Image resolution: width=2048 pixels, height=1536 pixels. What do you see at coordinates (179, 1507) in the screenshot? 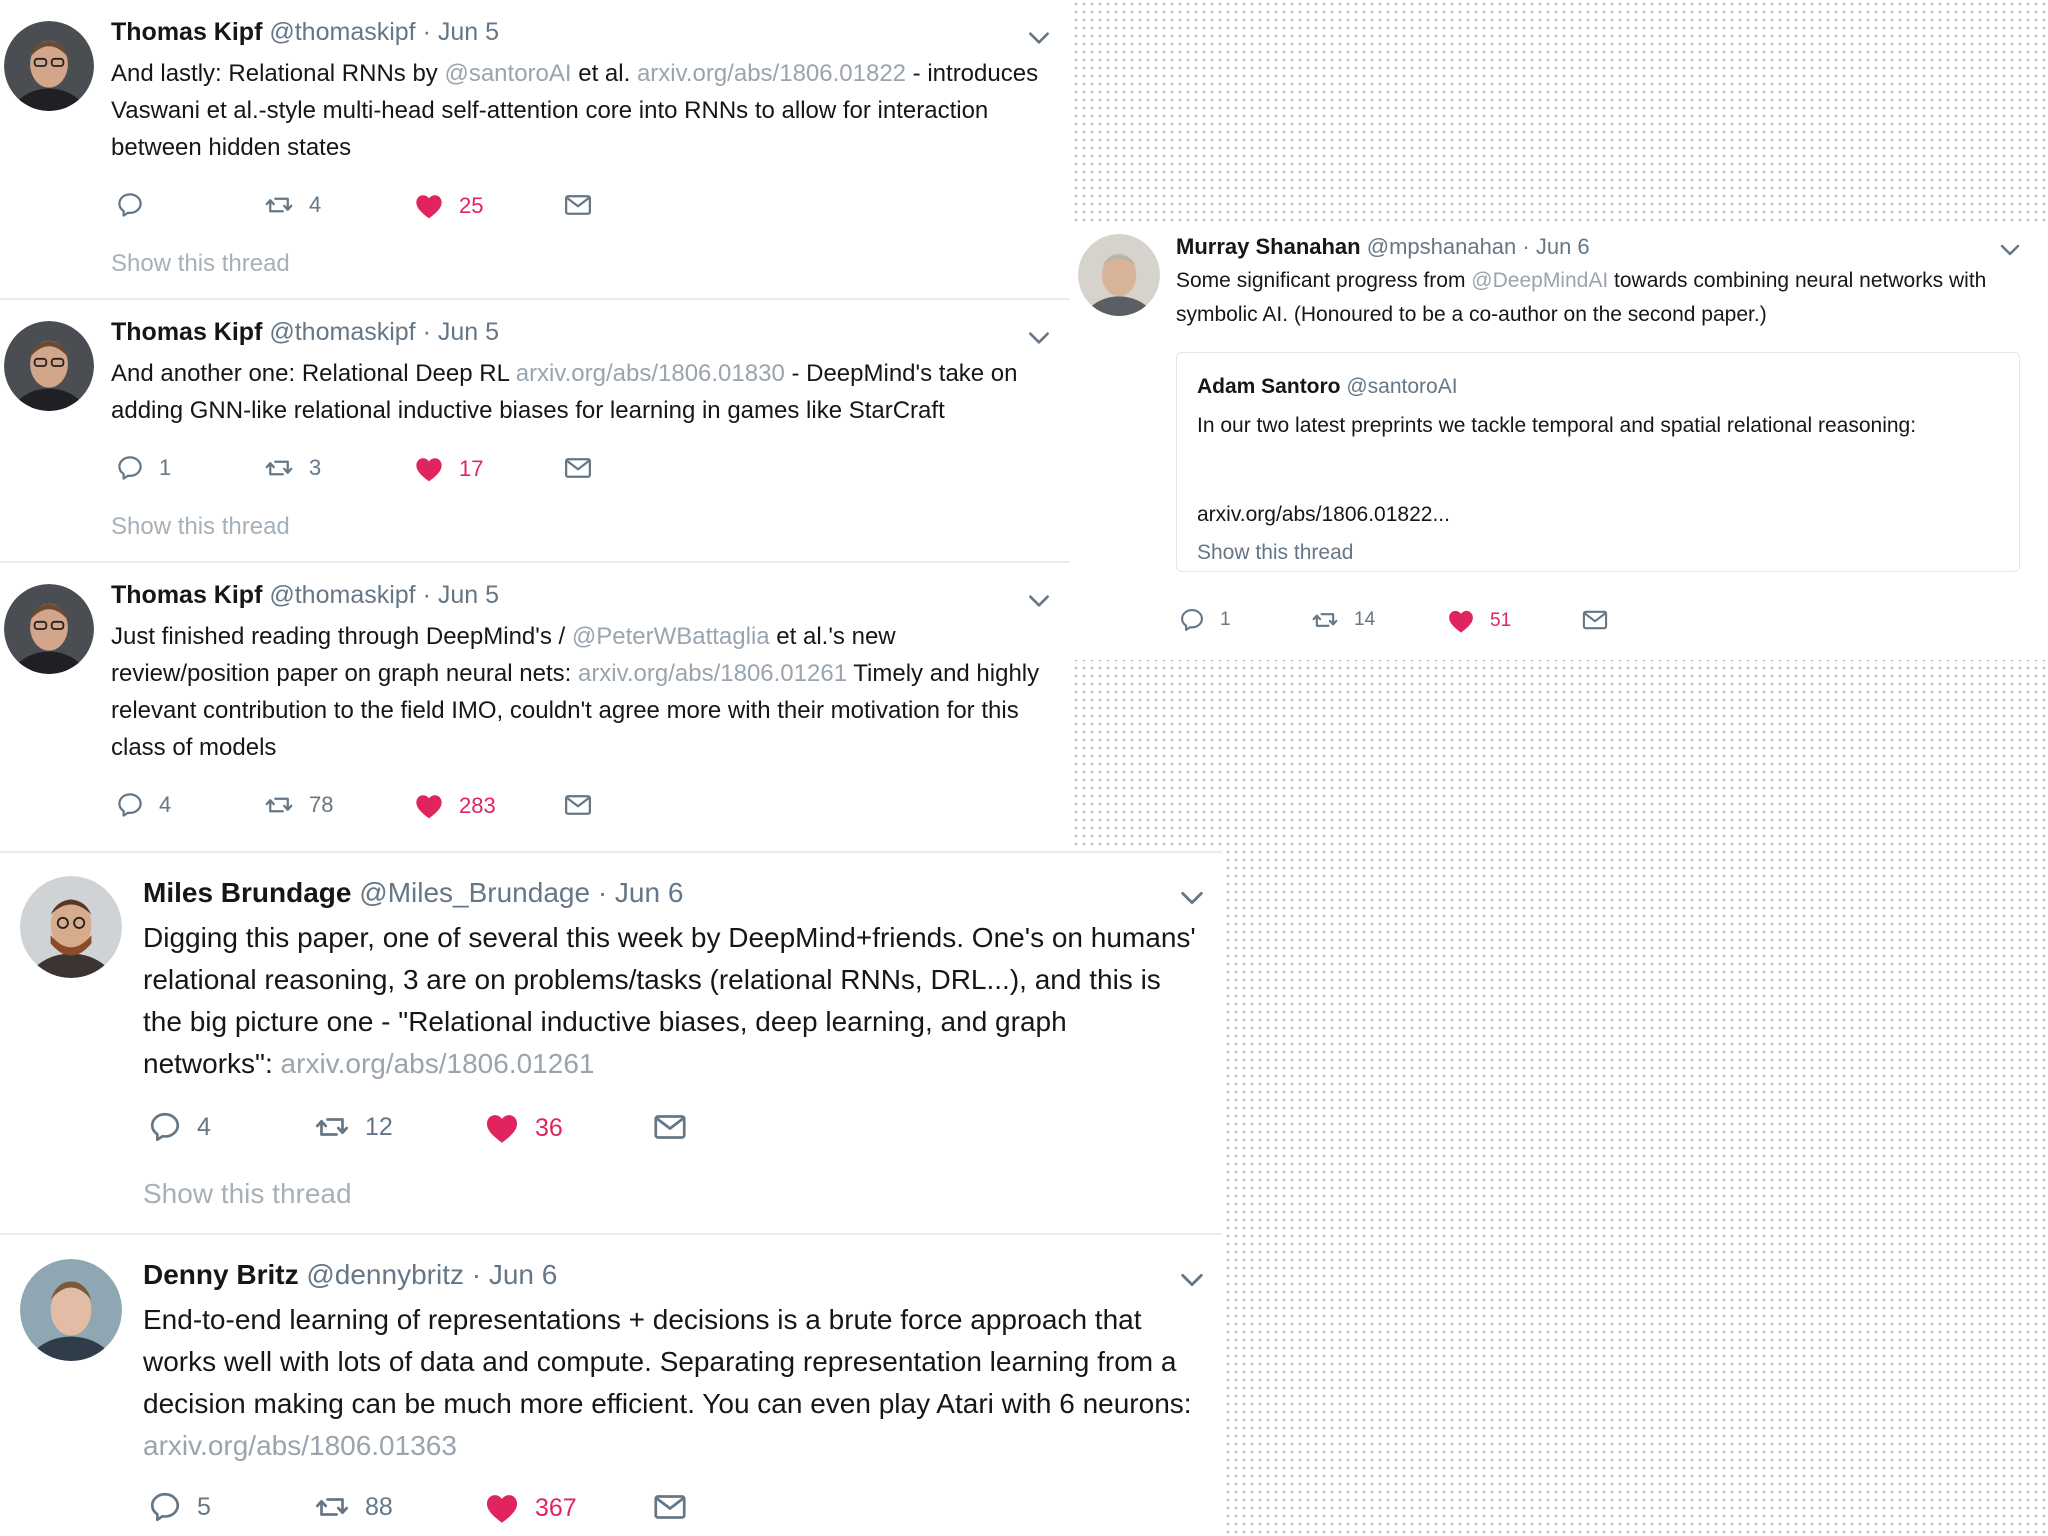
I see `reply-button: 5` at bounding box center [179, 1507].